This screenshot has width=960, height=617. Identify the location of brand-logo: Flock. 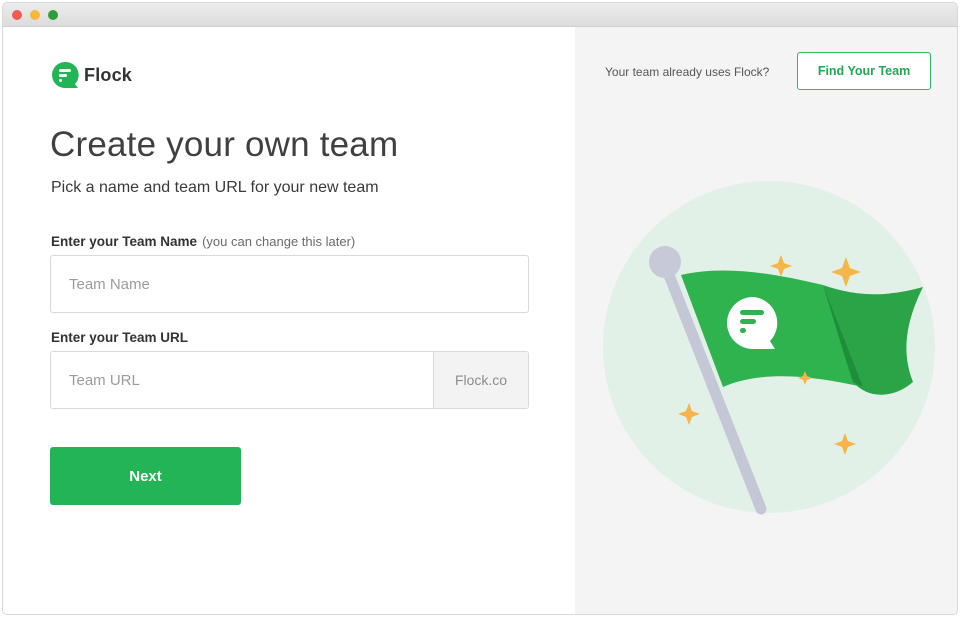
(91, 75).